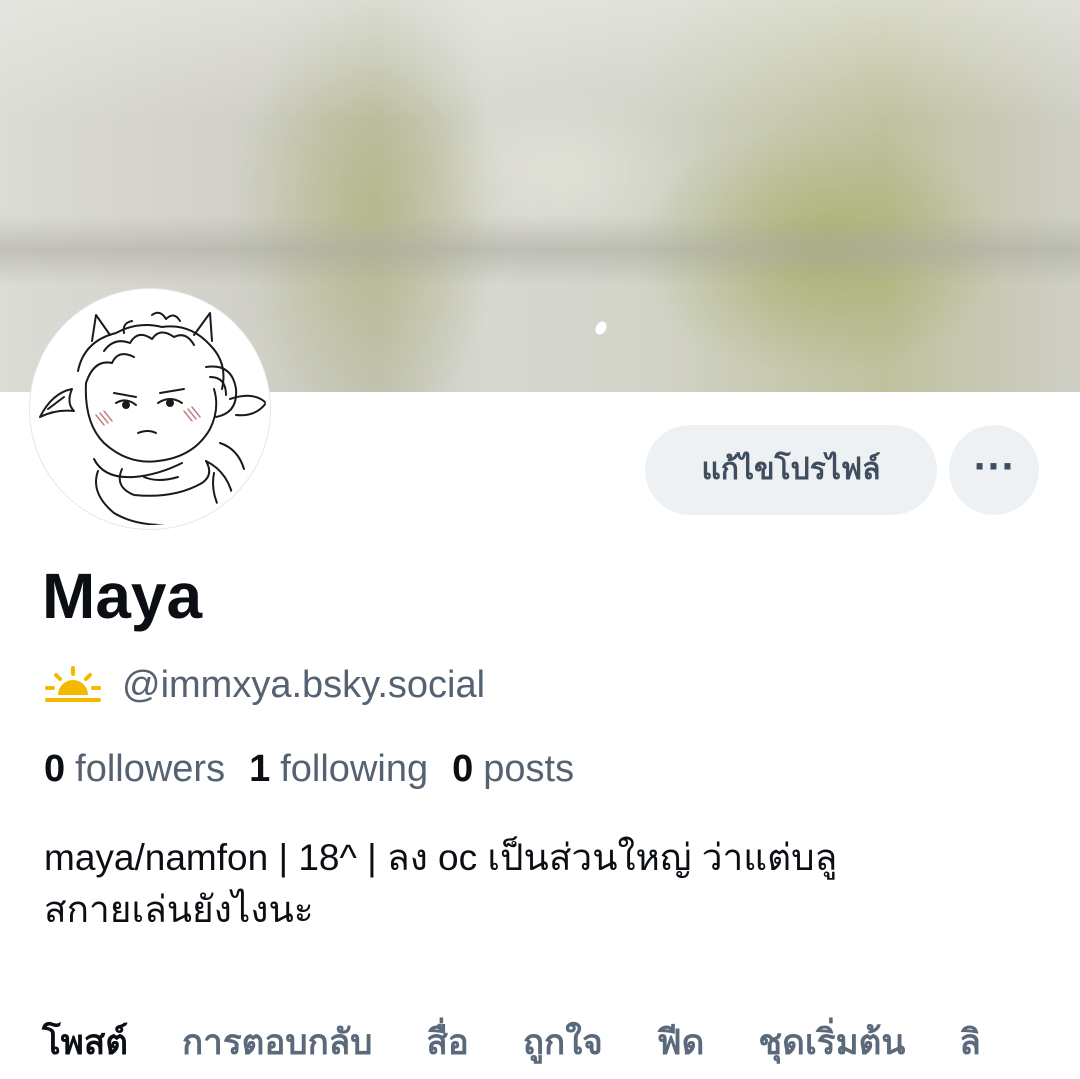 Image resolution: width=1080 pixels, height=1079 pixels. I want to click on tab-likes: ถูกใจ, so click(563, 1042).